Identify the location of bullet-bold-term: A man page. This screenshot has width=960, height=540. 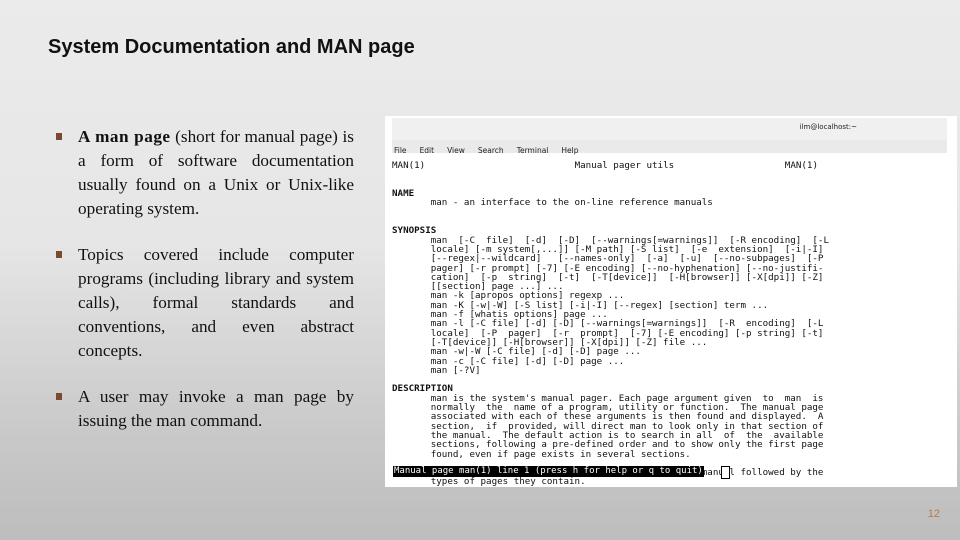
(124, 136).